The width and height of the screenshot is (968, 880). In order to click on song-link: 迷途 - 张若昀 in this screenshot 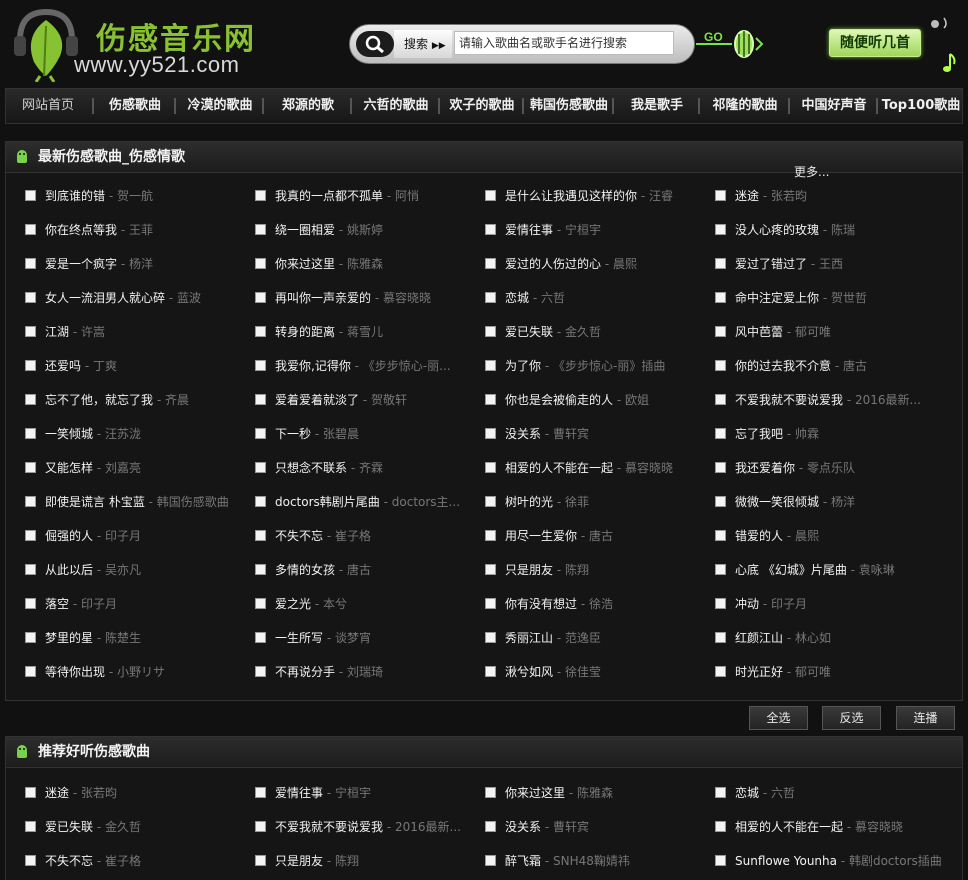, I will do `click(771, 196)`.